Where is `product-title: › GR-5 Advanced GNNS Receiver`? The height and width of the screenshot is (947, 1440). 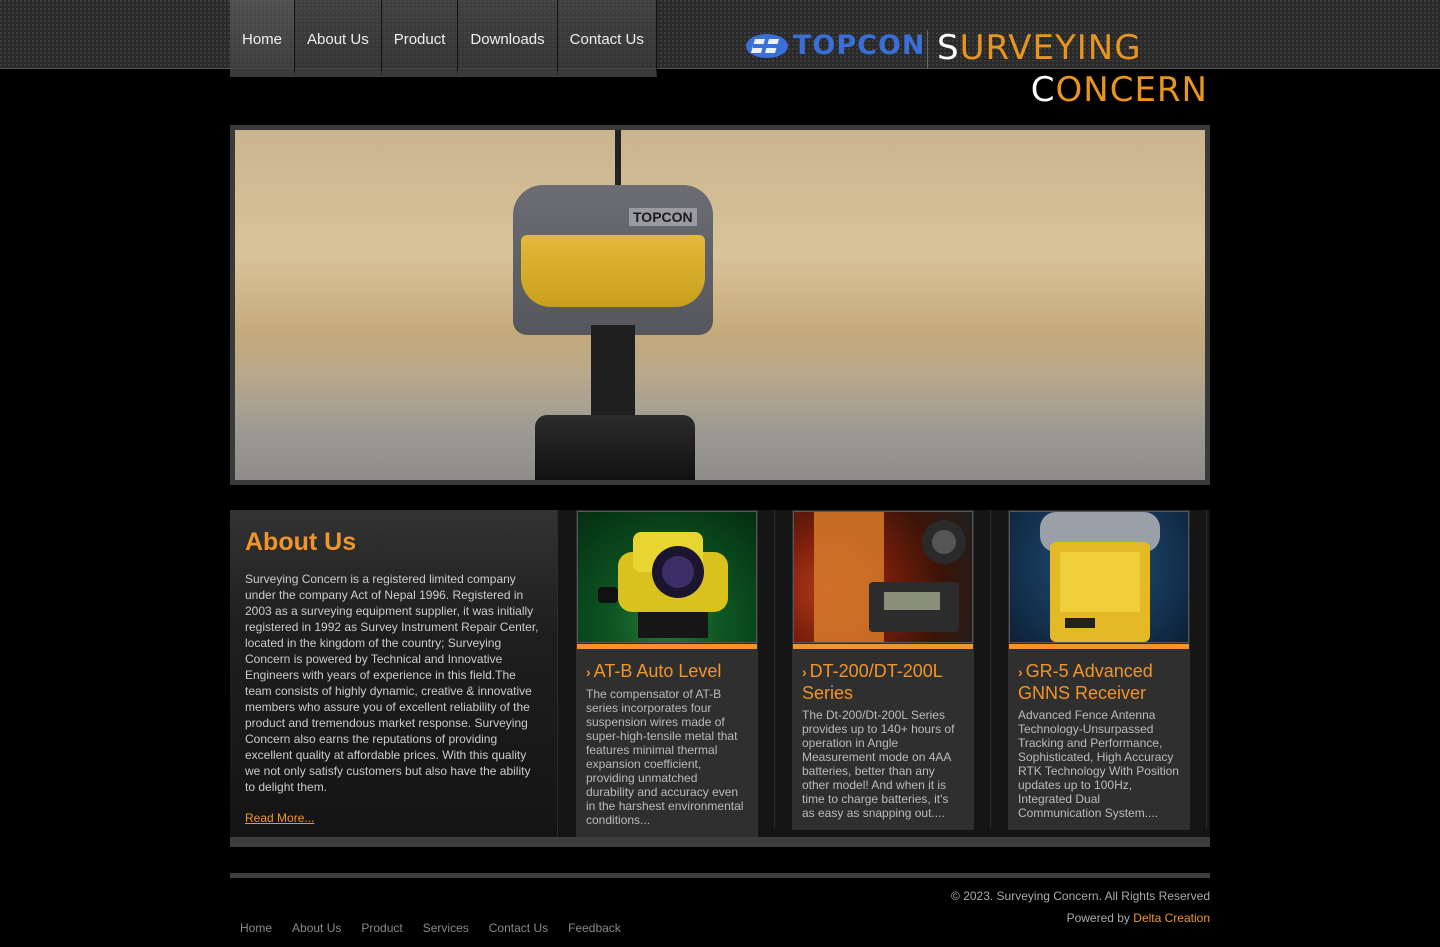 product-title: › GR-5 Advanced GNNS Receiver is located at coordinates (1099, 682).